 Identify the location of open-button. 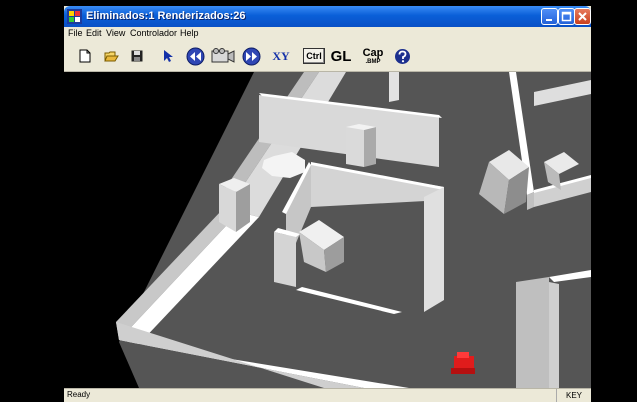
(111, 56).